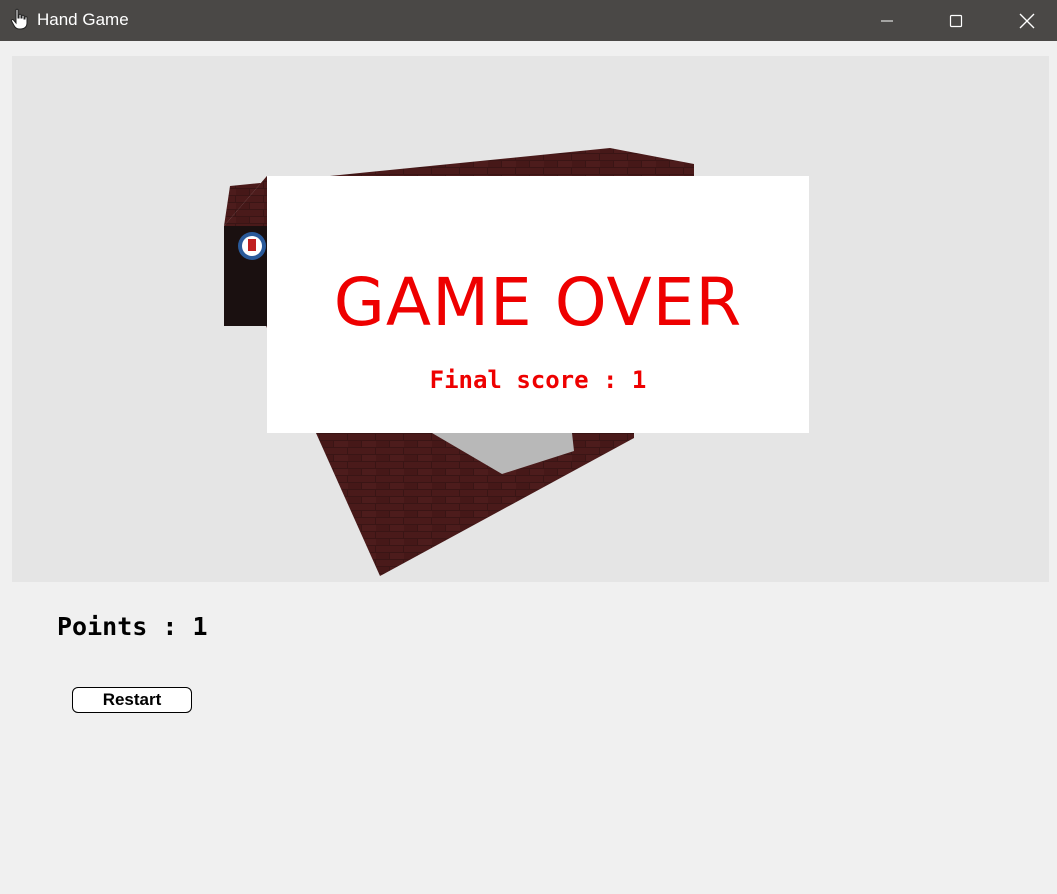 This screenshot has height=894, width=1057. What do you see at coordinates (528, 20) in the screenshot?
I see `title-bar: Hand Game` at bounding box center [528, 20].